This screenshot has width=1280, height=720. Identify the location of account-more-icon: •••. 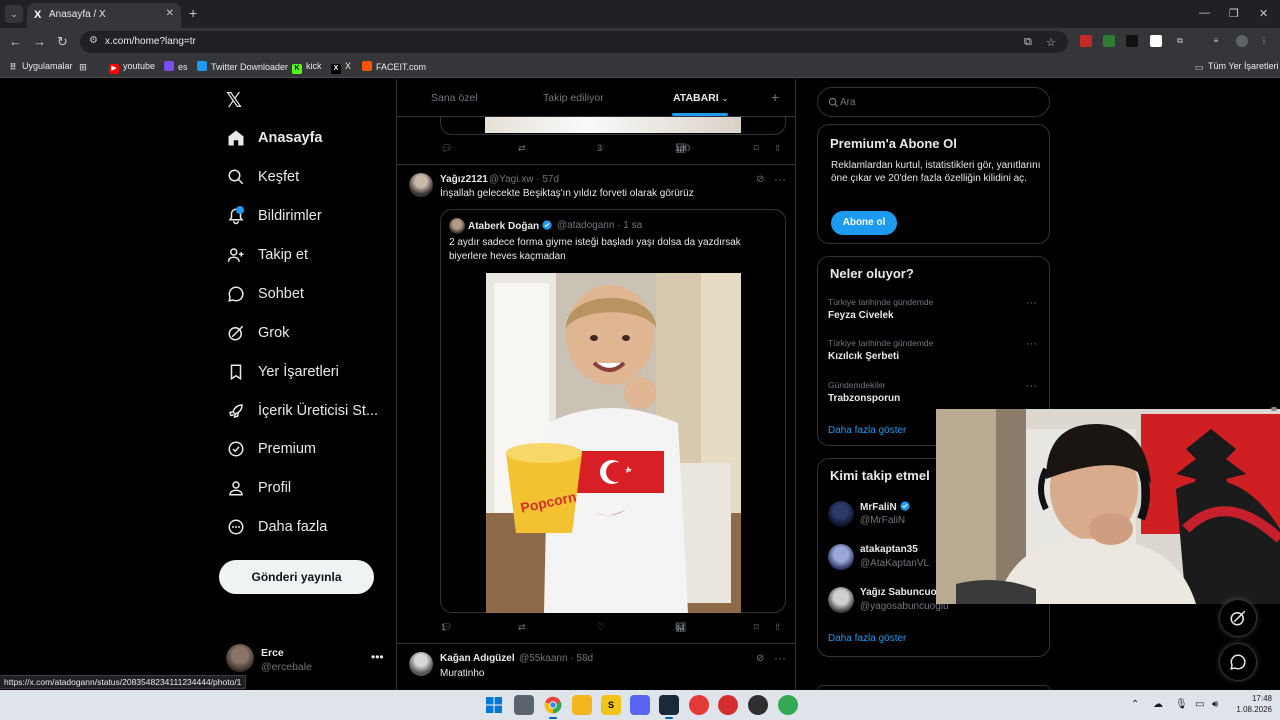
(377, 657).